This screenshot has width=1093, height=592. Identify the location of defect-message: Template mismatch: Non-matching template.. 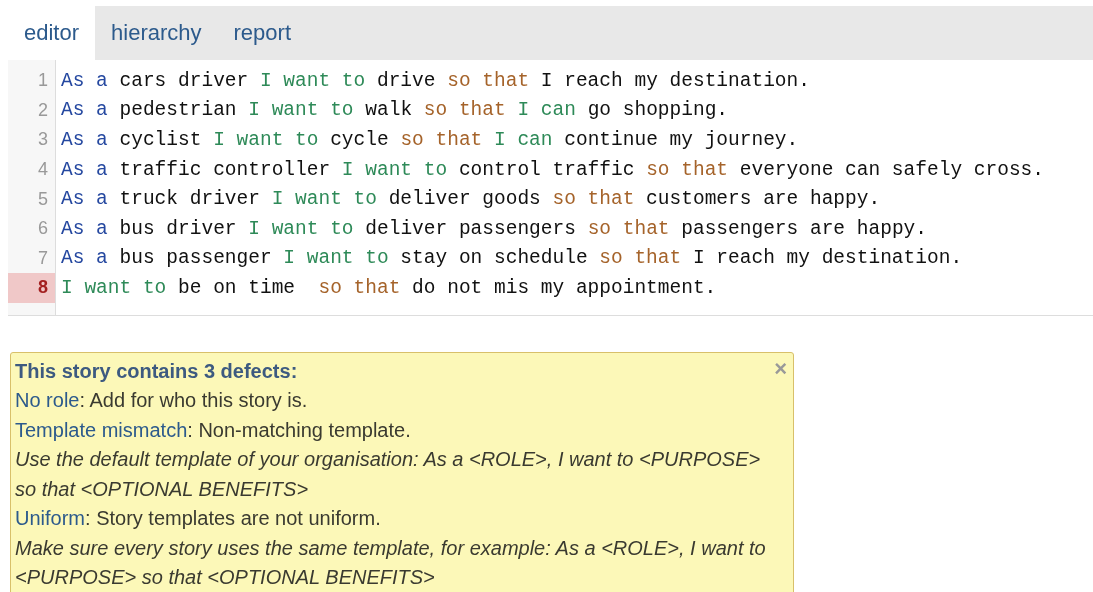
(213, 430).